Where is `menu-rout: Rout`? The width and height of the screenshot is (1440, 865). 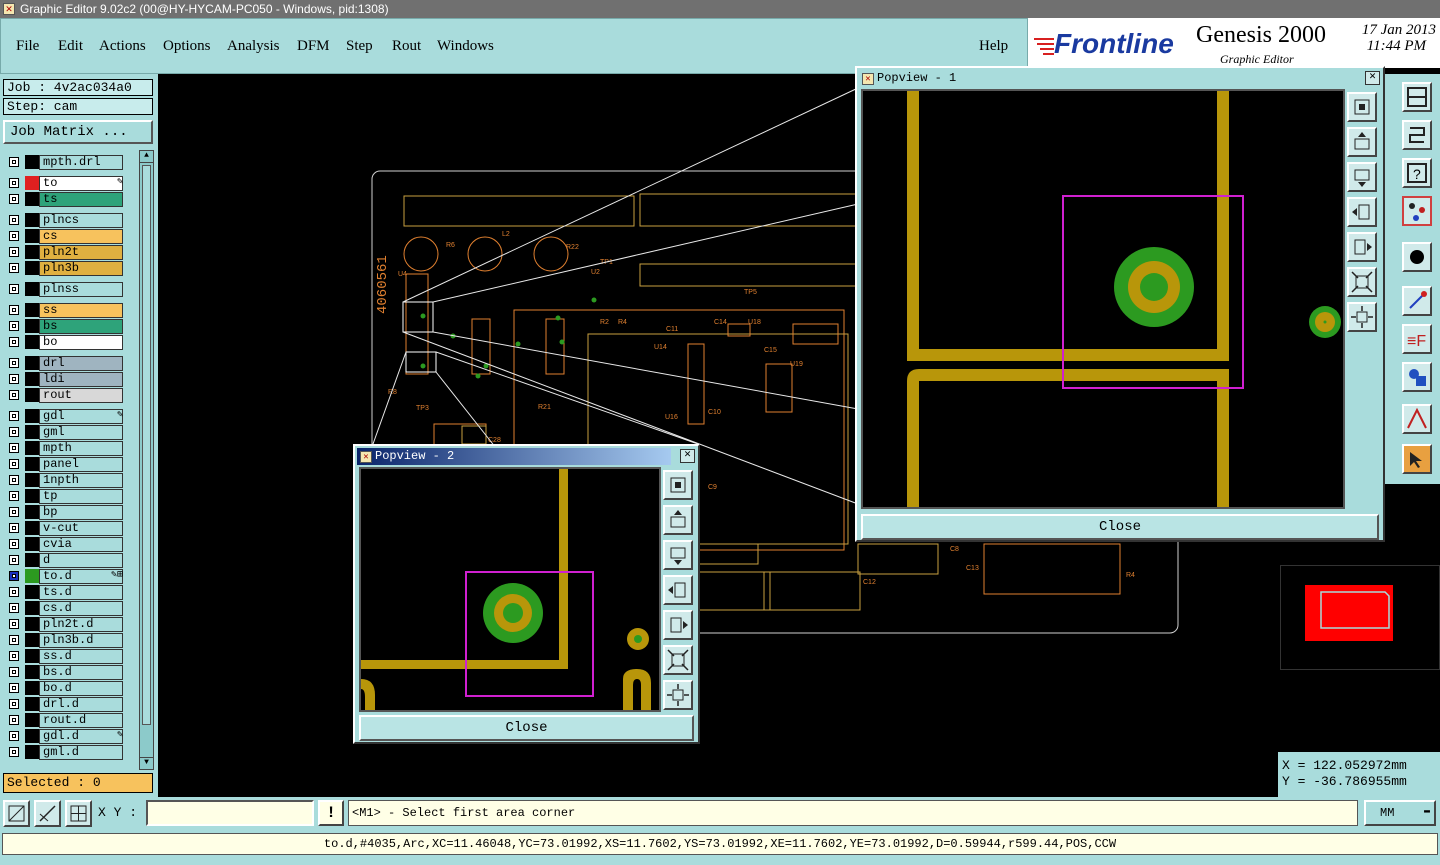 menu-rout: Rout is located at coordinates (406, 46).